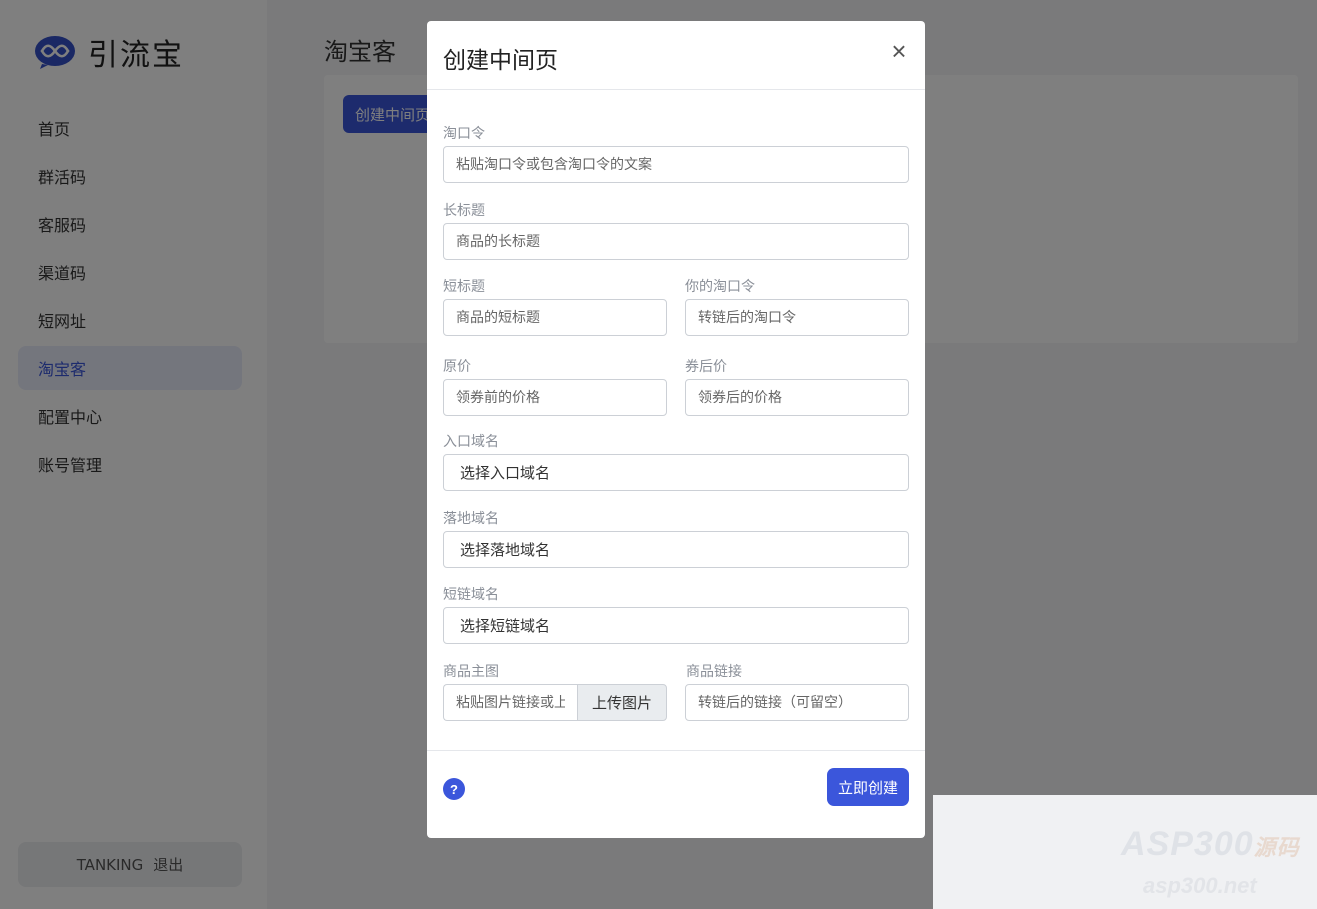  What do you see at coordinates (471, 442) in the screenshot?
I see `entry-domain-label: 入口域名` at bounding box center [471, 442].